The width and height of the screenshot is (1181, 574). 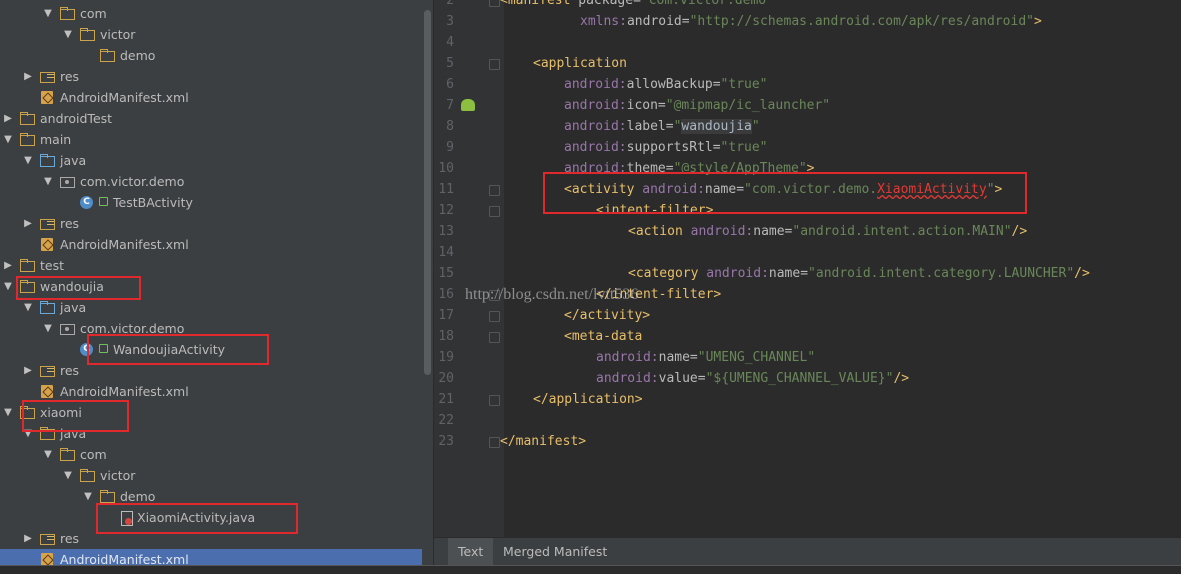 What do you see at coordinates (76, 118) in the screenshot?
I see `tree-item-label: androidTest` at bounding box center [76, 118].